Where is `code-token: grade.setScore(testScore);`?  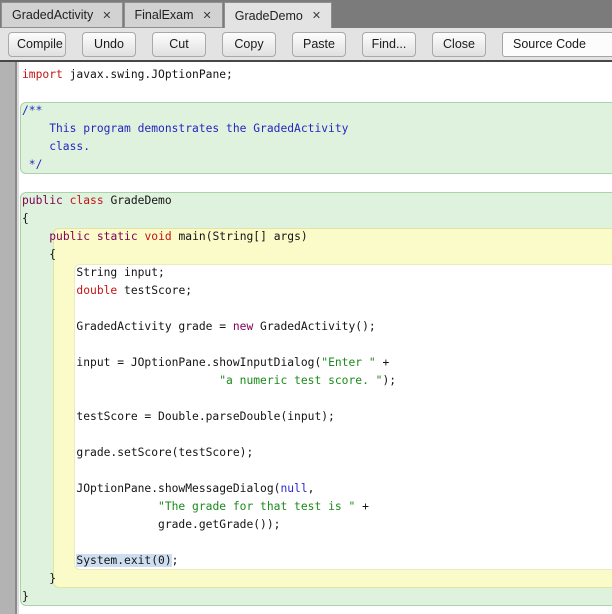
code-token: grade.setScore(testScore); is located at coordinates (138, 452).